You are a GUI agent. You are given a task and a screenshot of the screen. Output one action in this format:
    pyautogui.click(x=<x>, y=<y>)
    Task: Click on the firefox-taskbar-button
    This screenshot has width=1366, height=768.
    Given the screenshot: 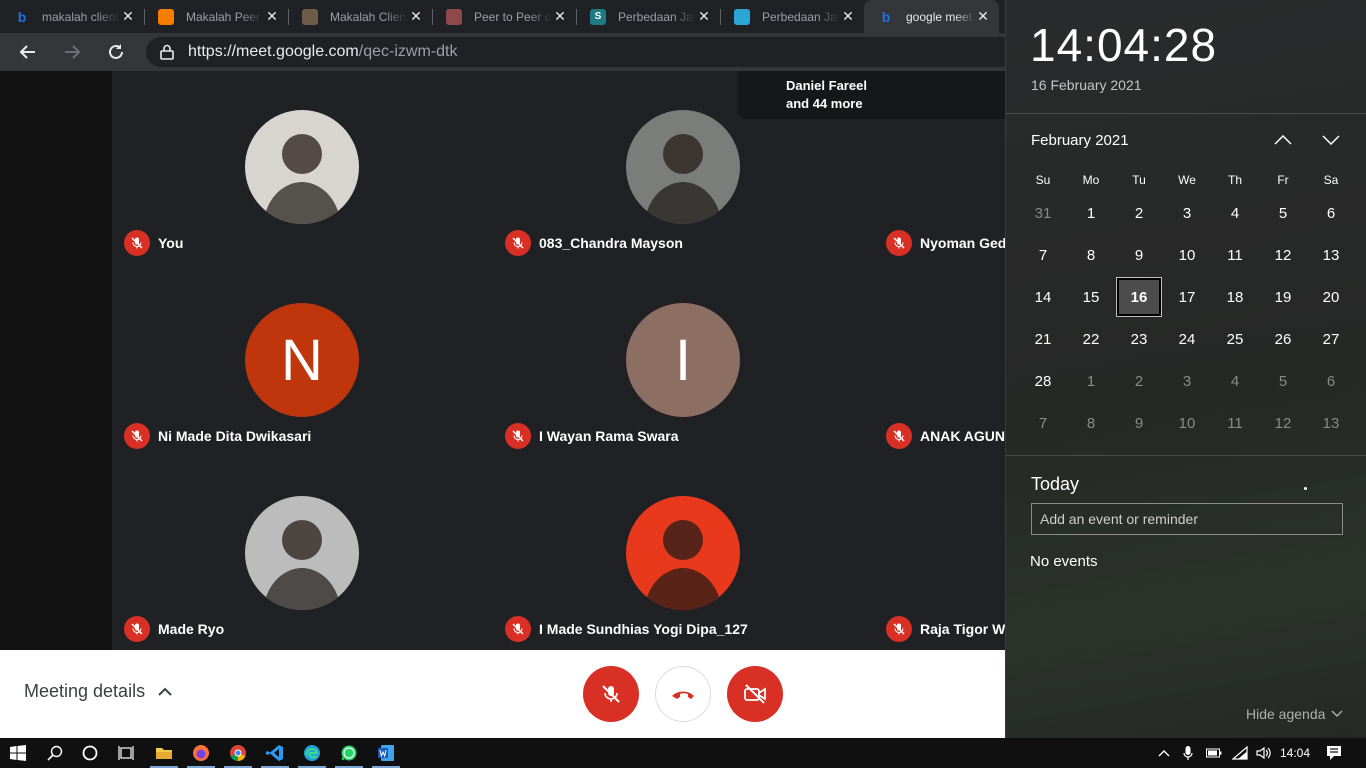 What is the action you would take?
    pyautogui.click(x=201, y=753)
    